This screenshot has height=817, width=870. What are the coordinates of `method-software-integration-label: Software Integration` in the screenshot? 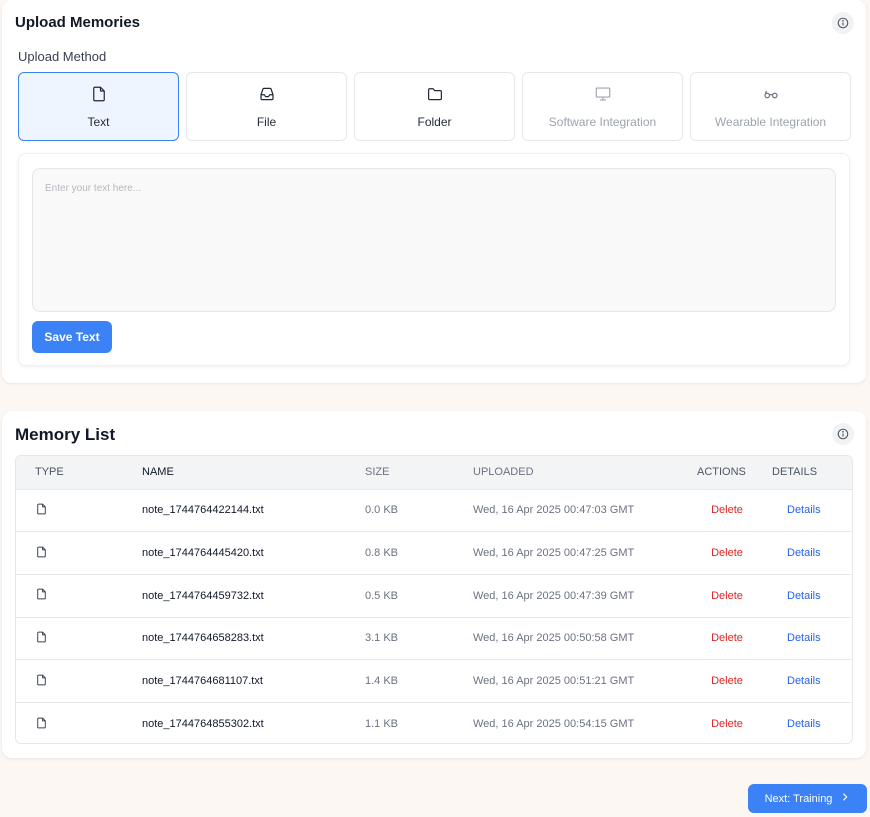 It's located at (602, 121).